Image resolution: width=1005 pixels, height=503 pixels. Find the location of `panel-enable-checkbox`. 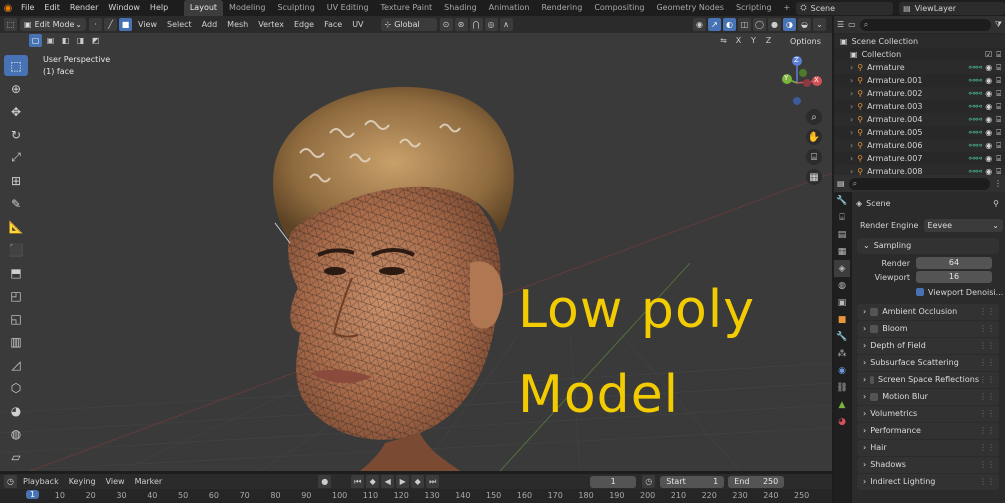

panel-enable-checkbox is located at coordinates (874, 312).